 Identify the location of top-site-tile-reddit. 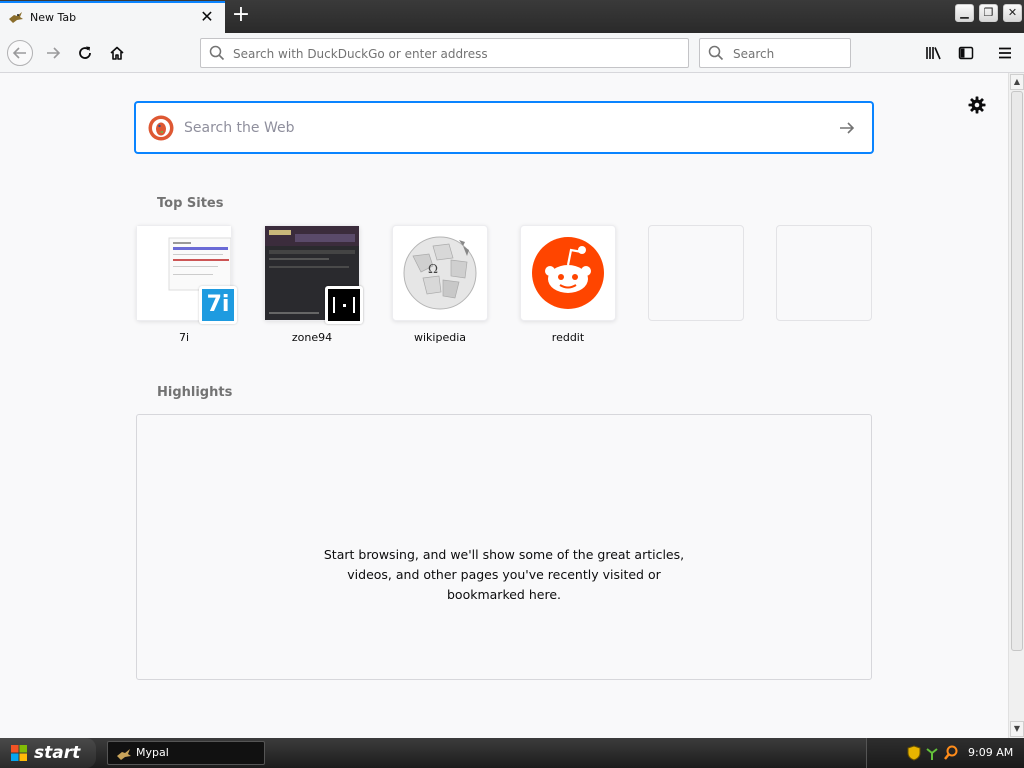
(568, 273).